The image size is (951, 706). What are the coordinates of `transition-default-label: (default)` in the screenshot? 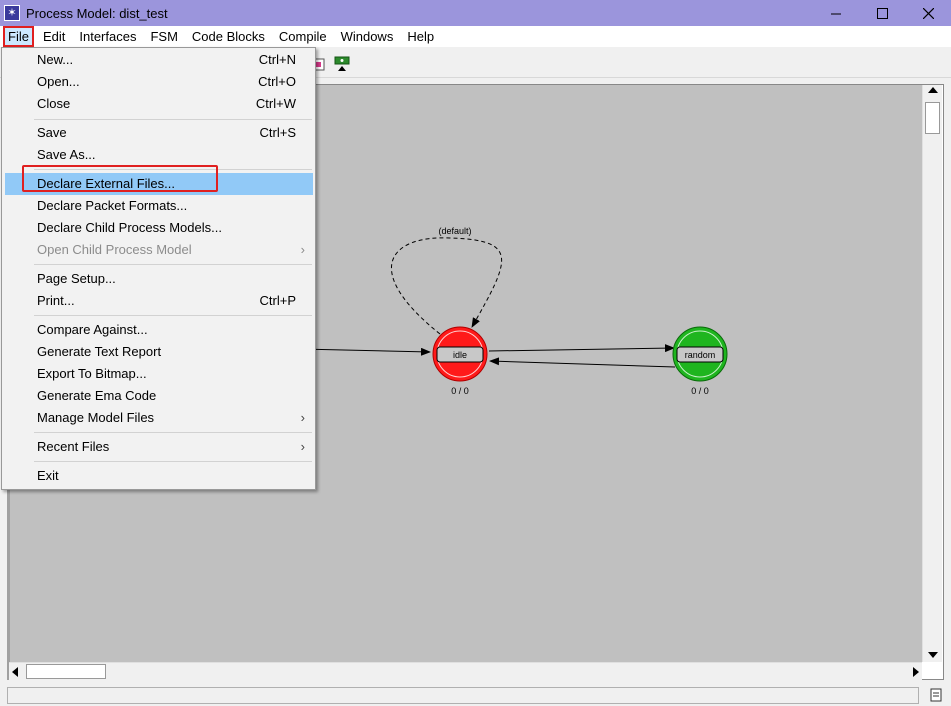 It's located at (454, 231).